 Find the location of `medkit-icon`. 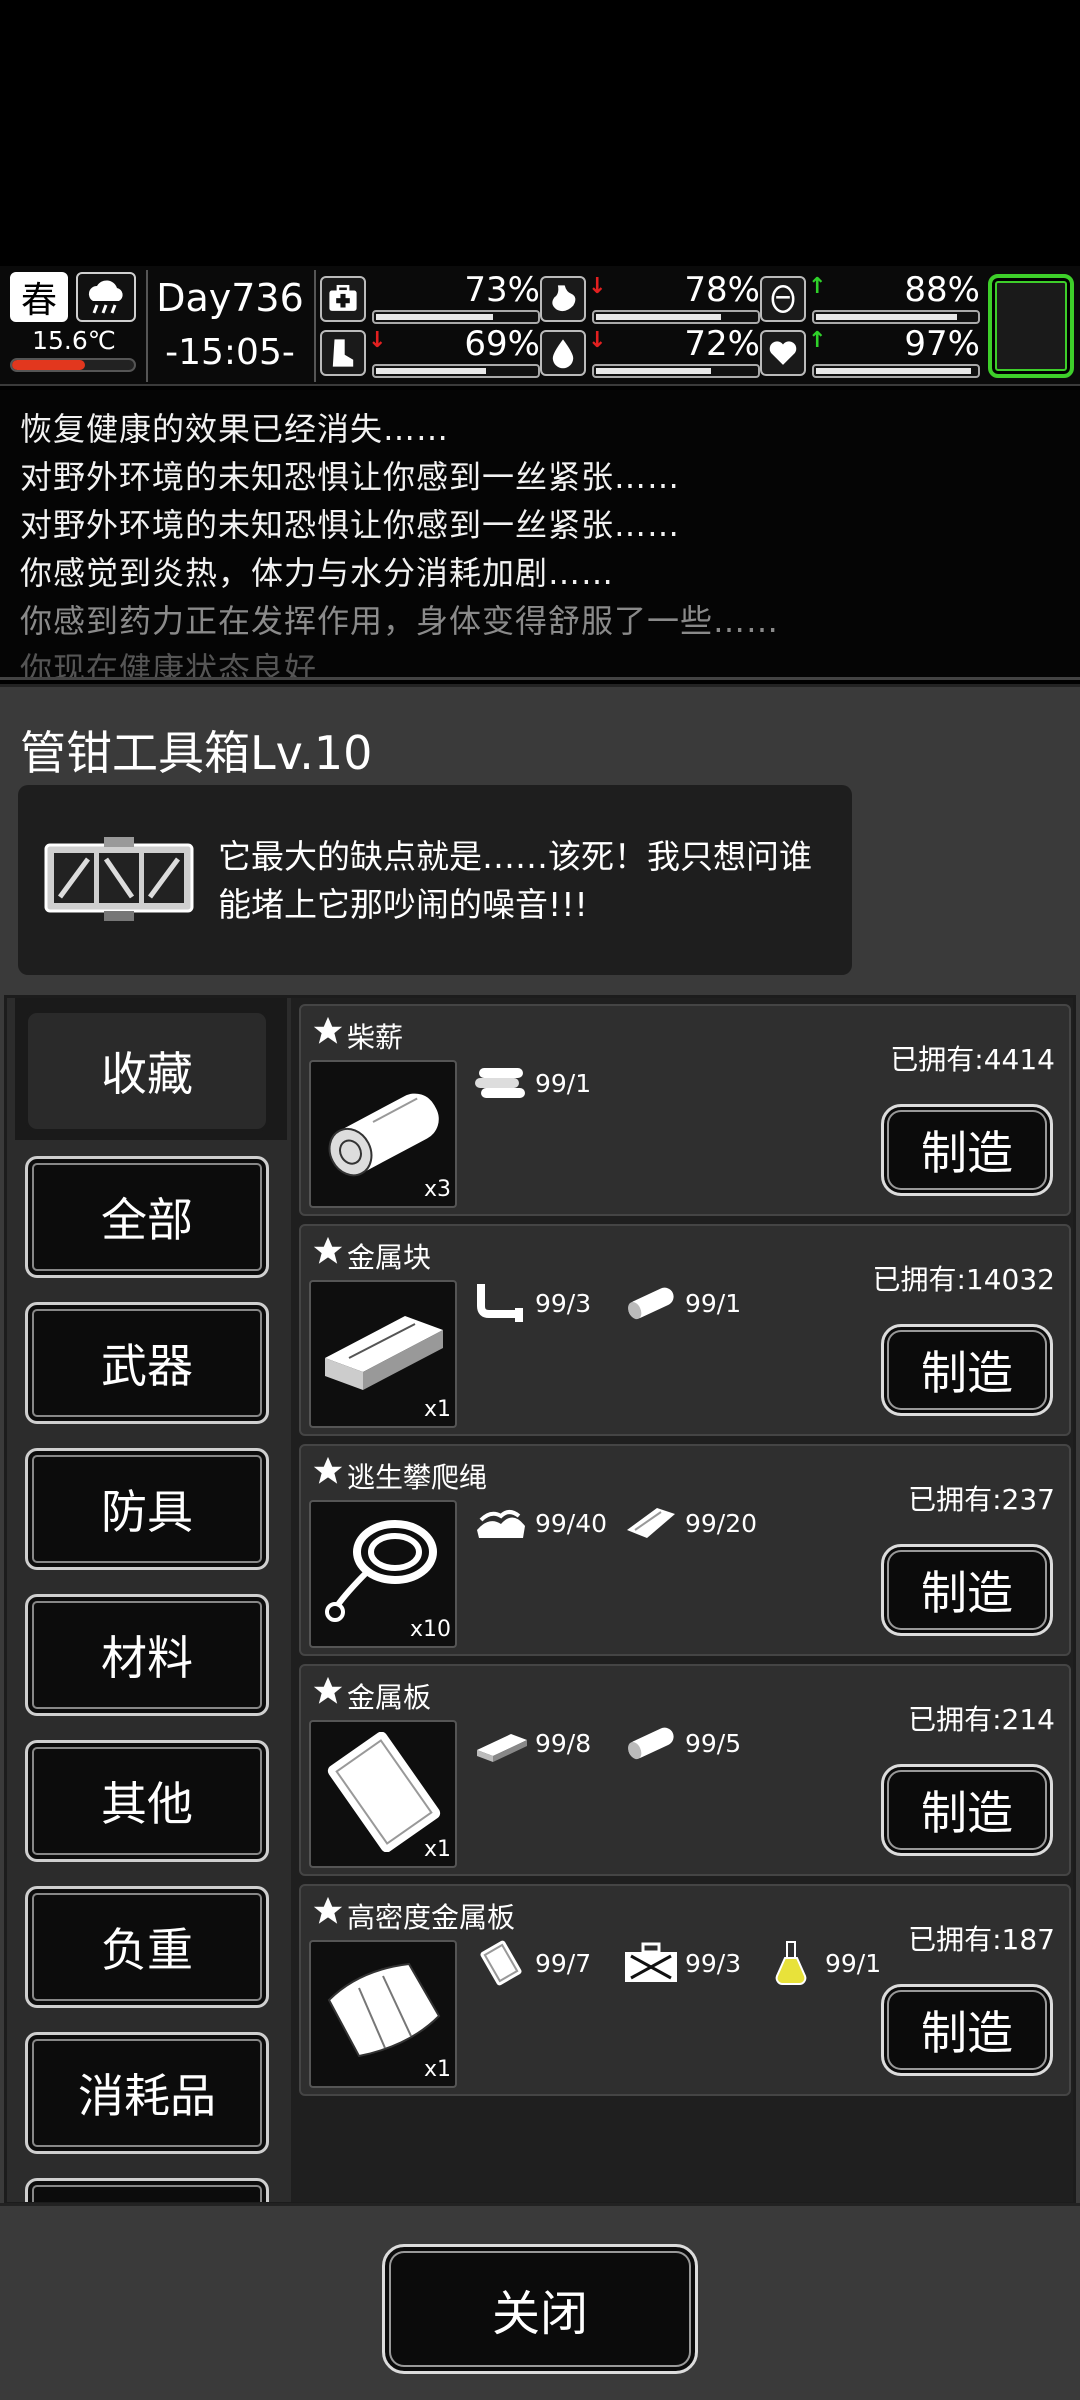

medkit-icon is located at coordinates (343, 299).